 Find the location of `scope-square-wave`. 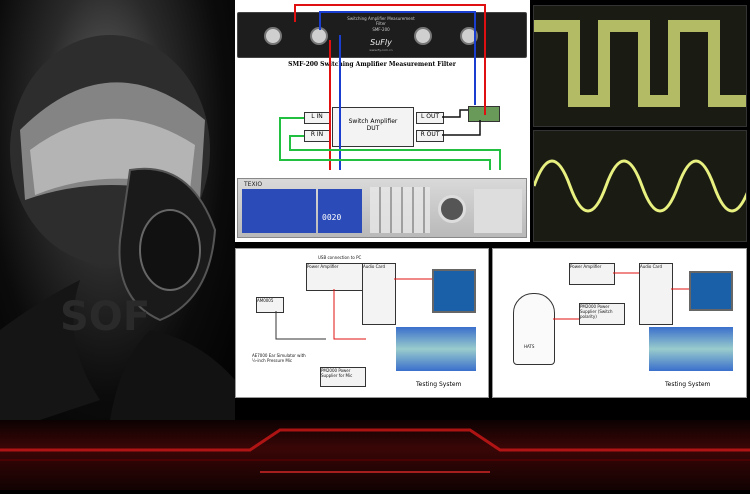

scope-square-wave is located at coordinates (640, 66).